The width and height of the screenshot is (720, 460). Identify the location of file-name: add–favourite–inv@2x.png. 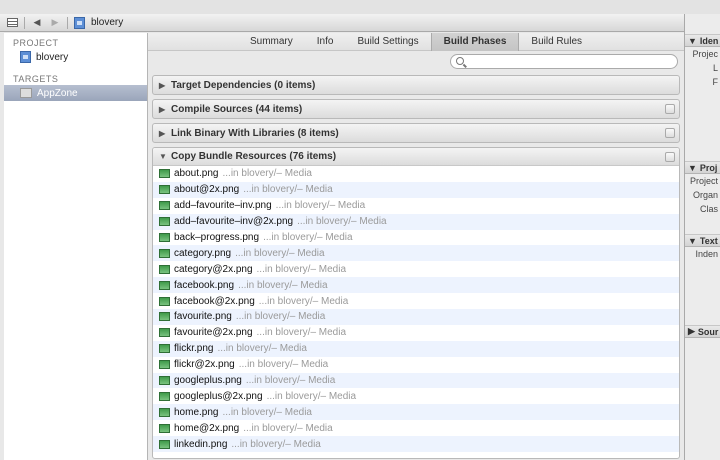
(234, 222).